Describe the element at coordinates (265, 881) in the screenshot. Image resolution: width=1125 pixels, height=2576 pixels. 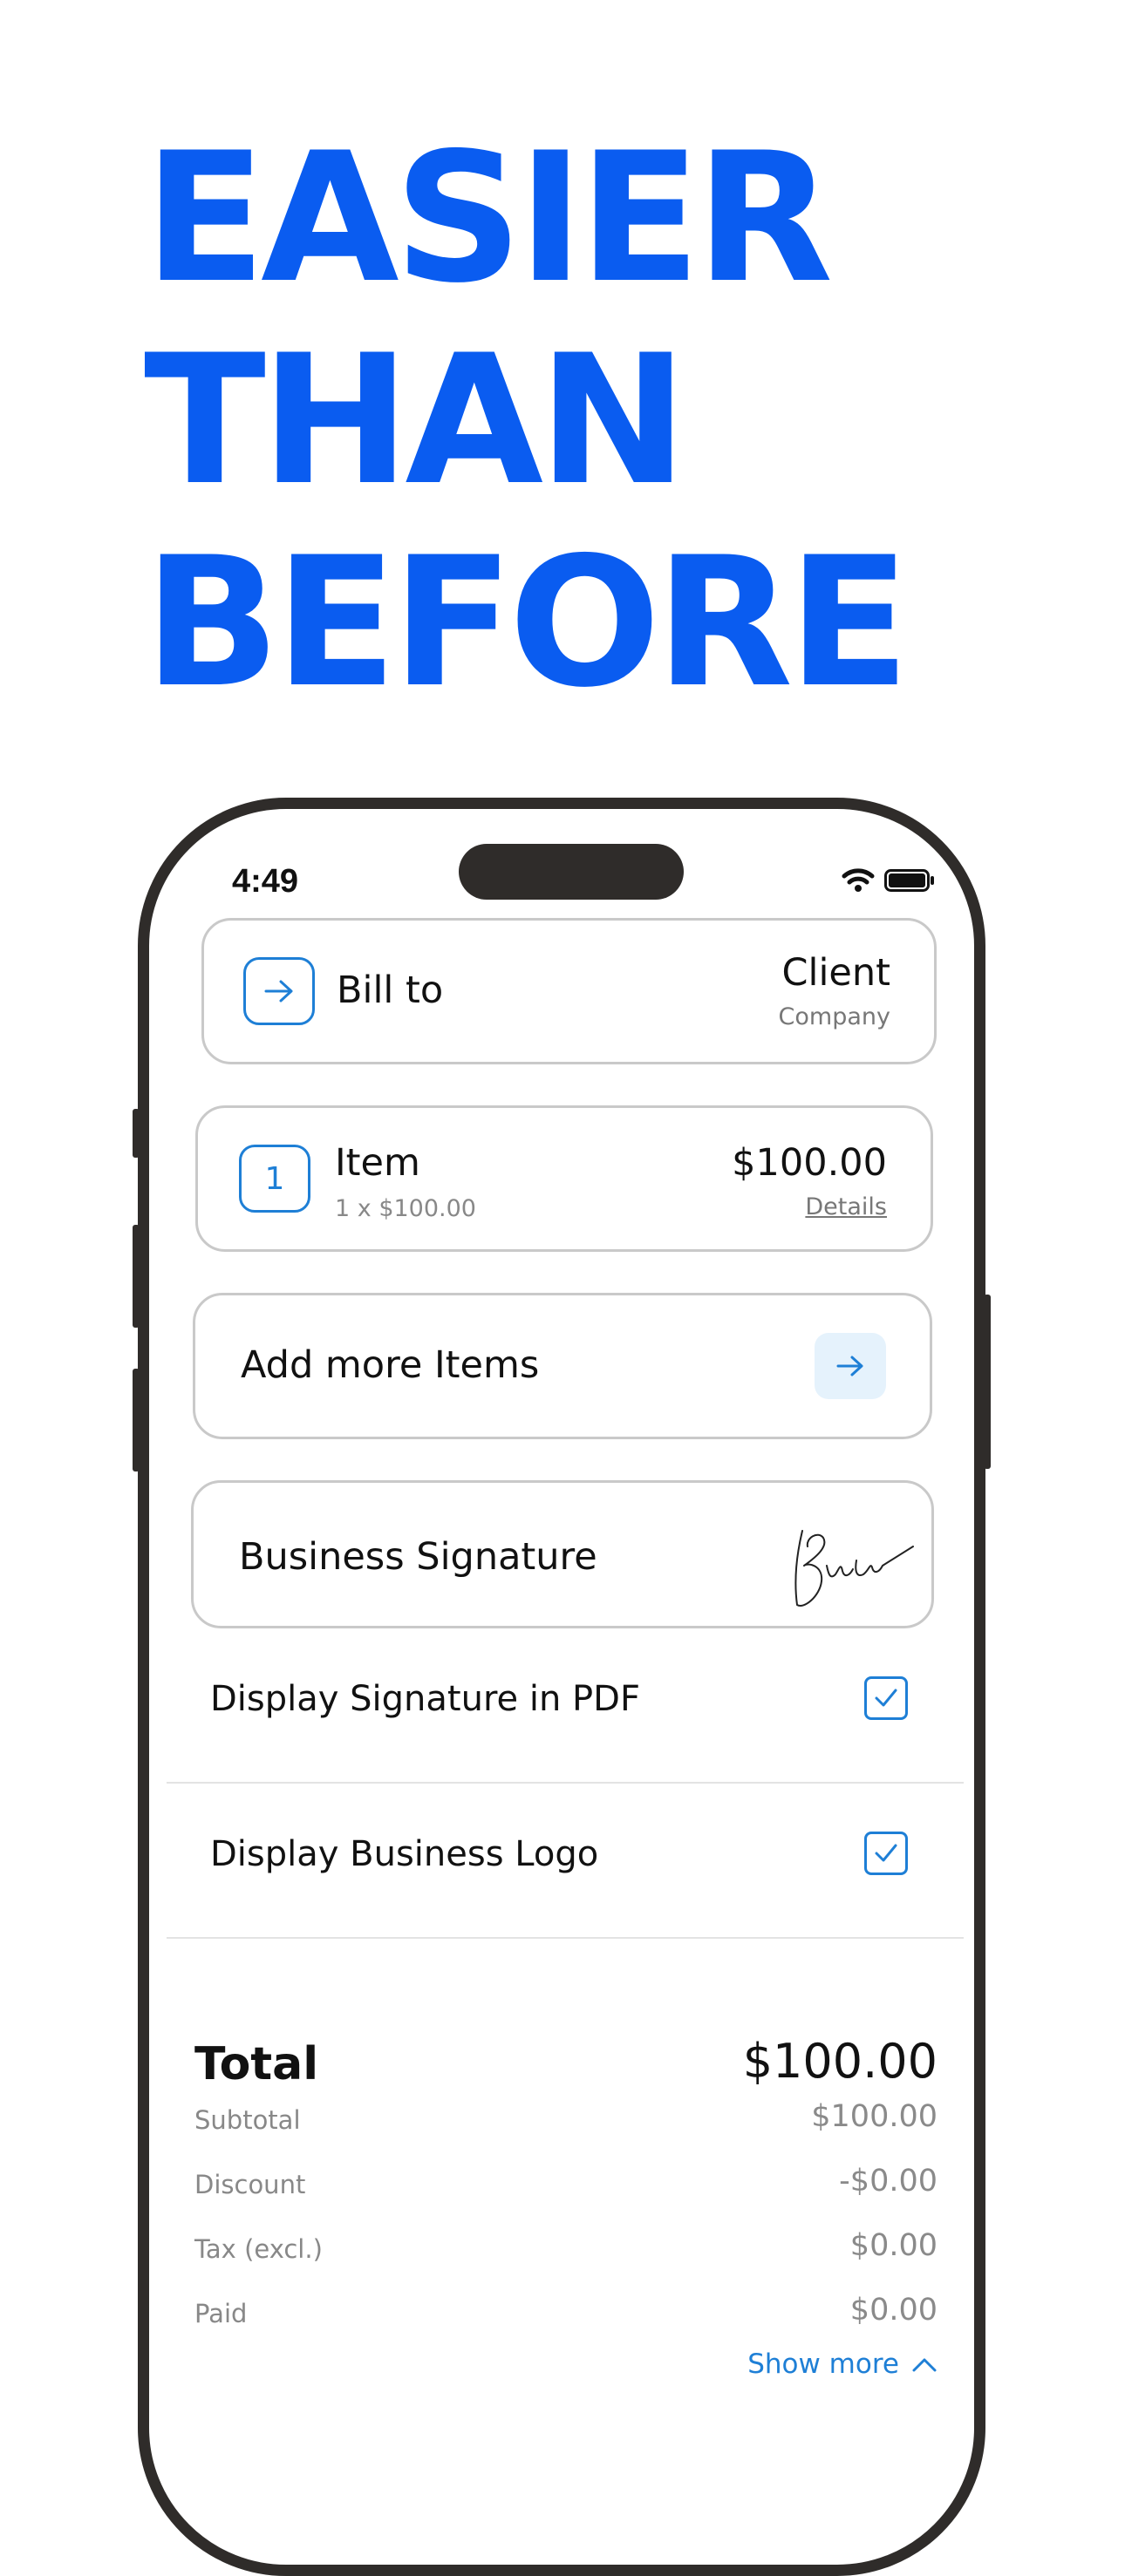
I see `status-time: 4:49` at that location.